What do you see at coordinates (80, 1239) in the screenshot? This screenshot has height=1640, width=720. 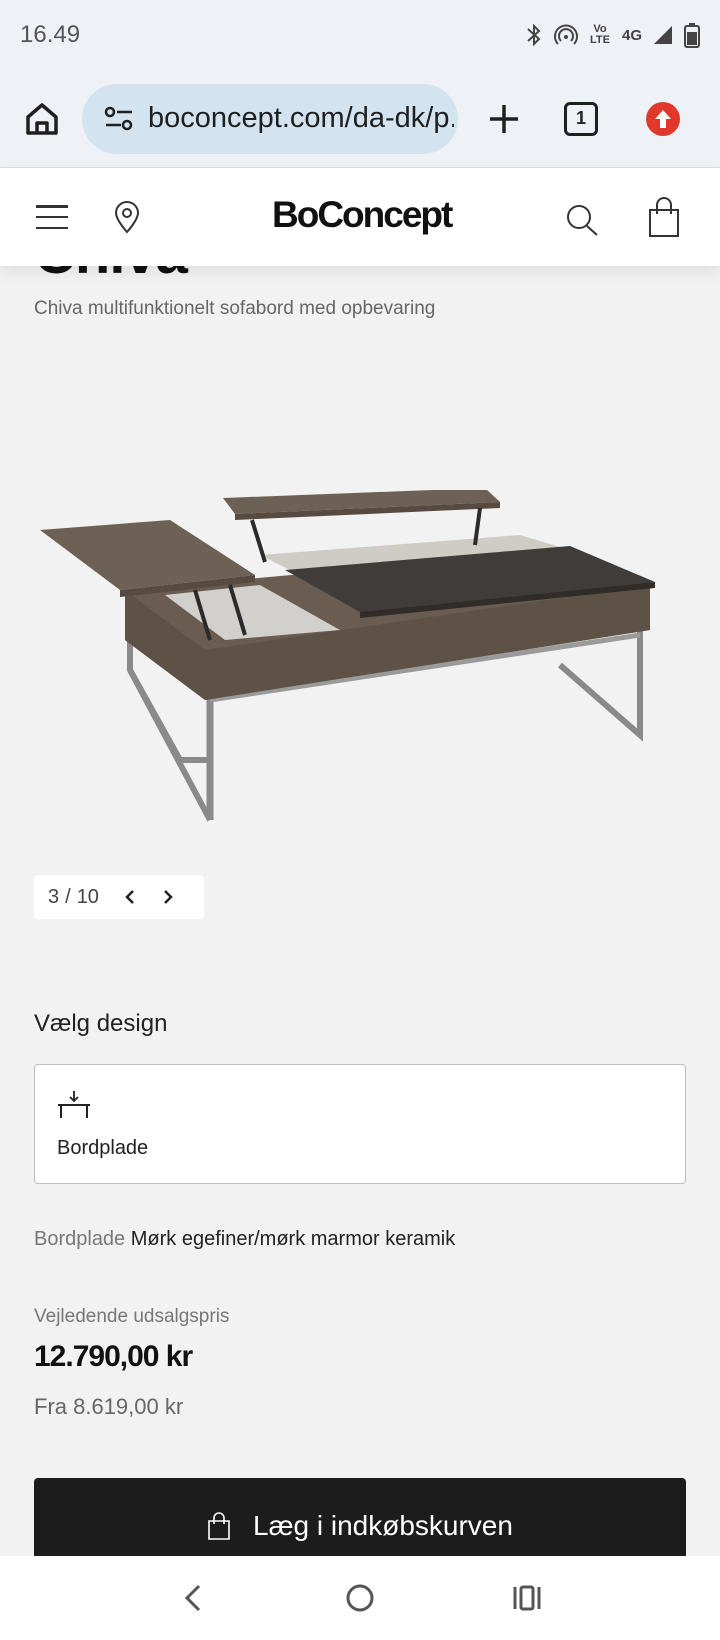 I see `spec-key: Bordplade` at bounding box center [80, 1239].